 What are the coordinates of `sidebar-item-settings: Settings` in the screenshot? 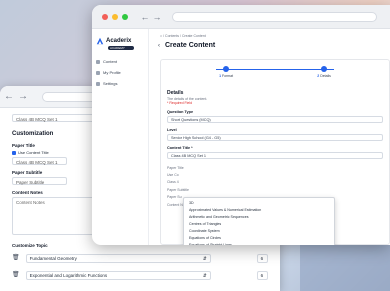 It's located at (120, 83).